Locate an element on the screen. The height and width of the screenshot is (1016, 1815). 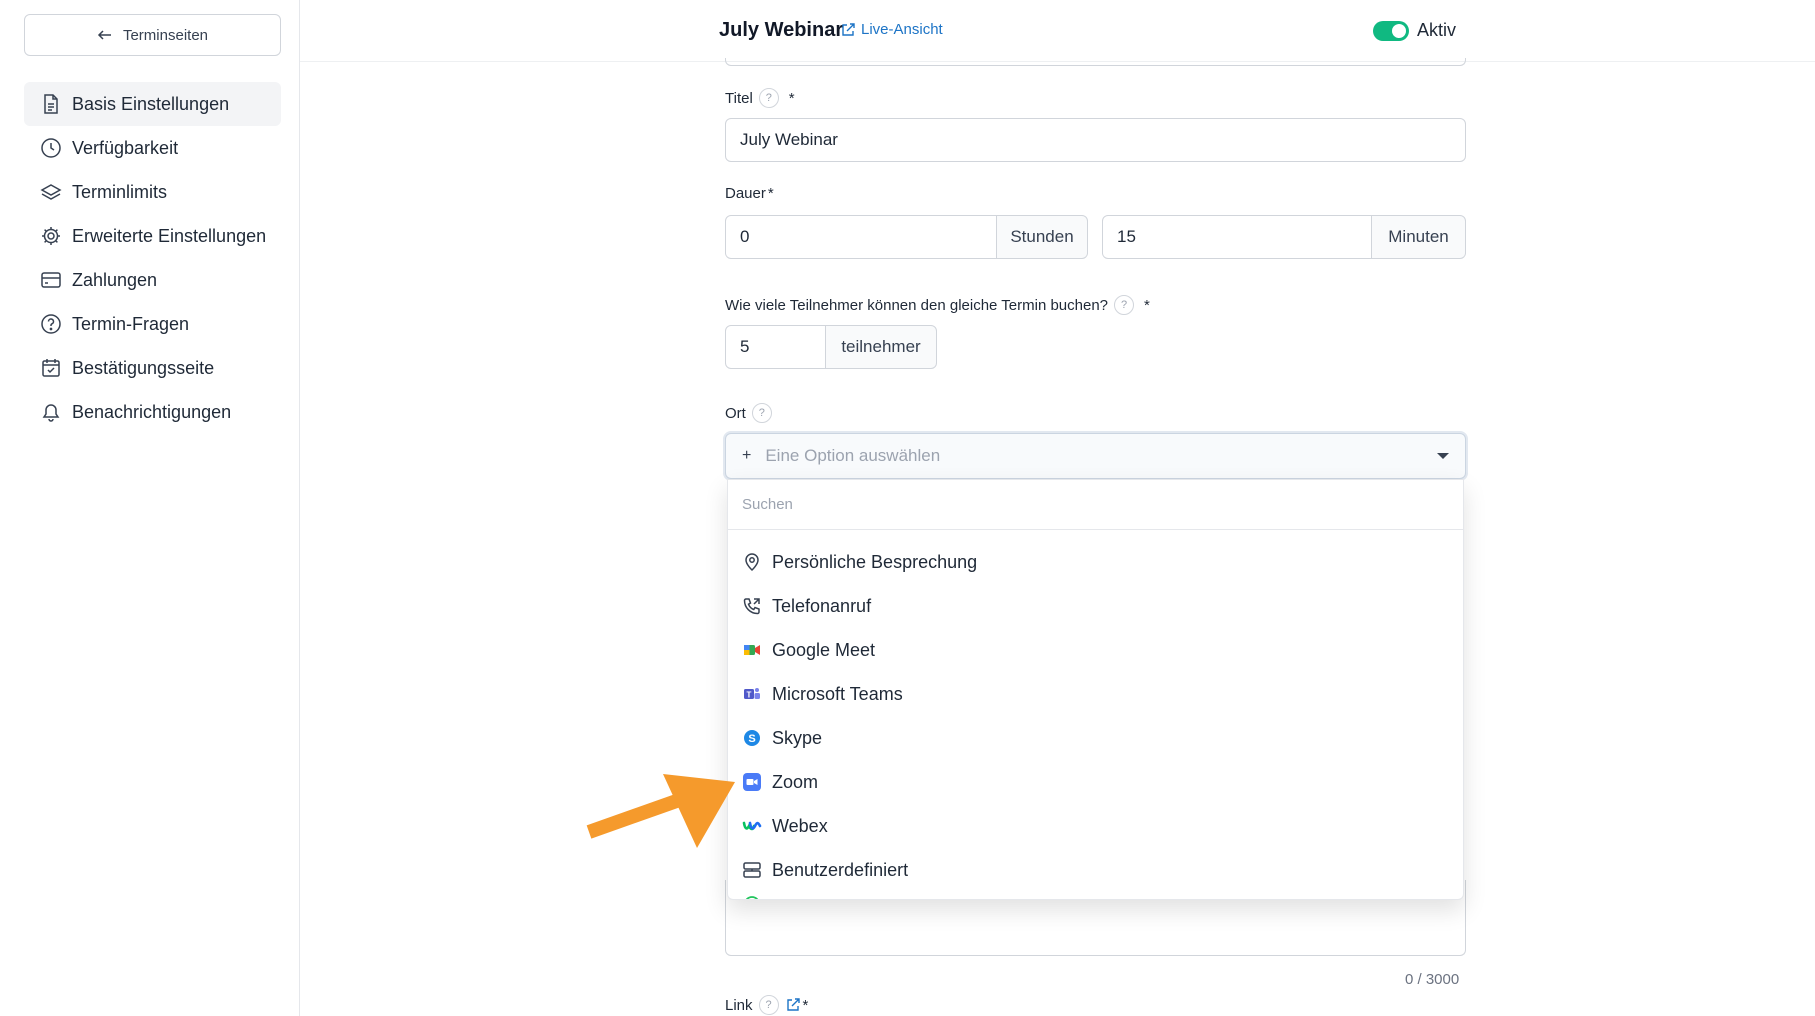
option-skype: S Skype is located at coordinates (1095, 738).